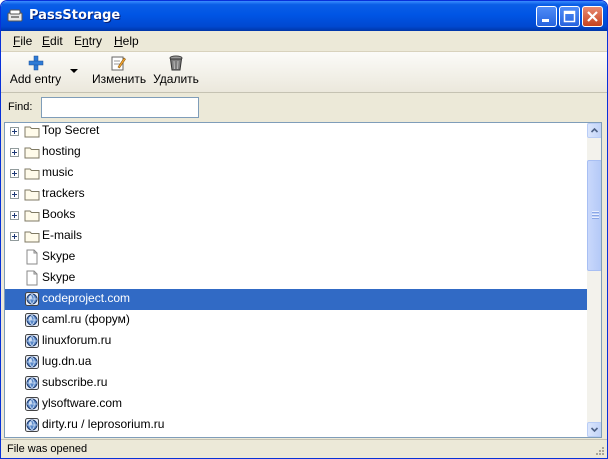 This screenshot has width=608, height=459. What do you see at coordinates (63, 193) in the screenshot?
I see `tree-row-label: trackers` at bounding box center [63, 193].